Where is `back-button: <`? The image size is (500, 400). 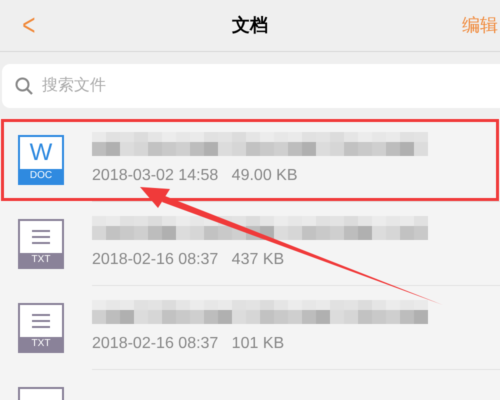 back-button: < is located at coordinates (29, 25).